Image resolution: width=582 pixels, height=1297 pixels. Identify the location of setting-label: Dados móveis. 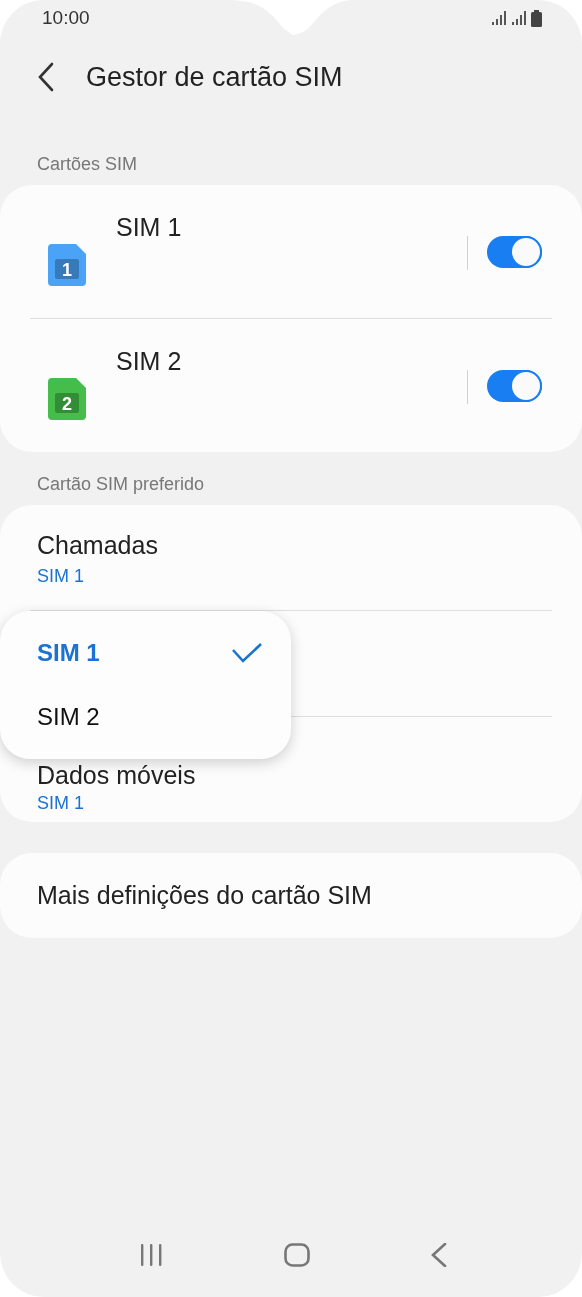
(117, 775).